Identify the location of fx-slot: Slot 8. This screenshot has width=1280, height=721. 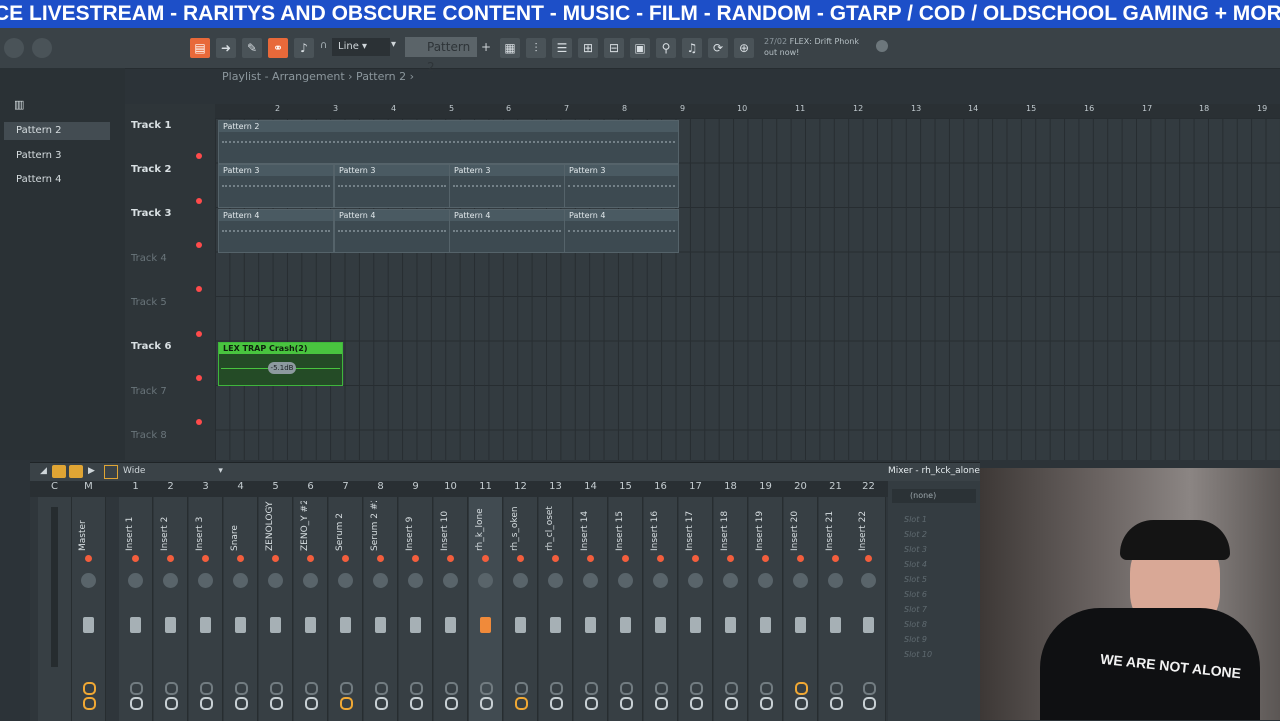
(915, 624).